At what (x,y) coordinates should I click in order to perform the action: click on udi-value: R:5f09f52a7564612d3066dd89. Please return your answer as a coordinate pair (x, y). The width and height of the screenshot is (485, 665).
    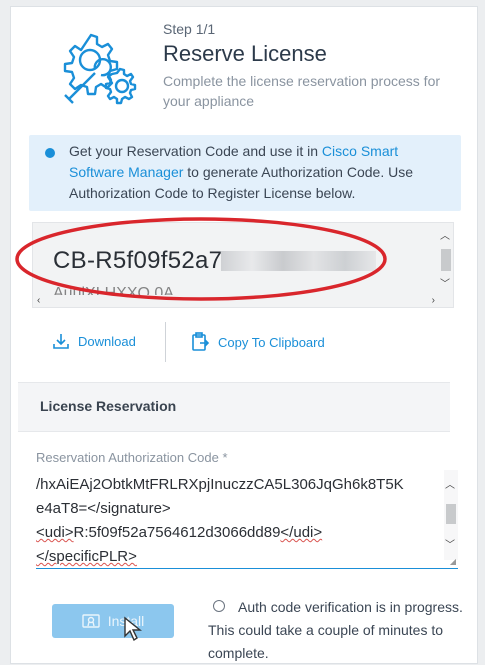
    Looking at the image, I should click on (177, 532).